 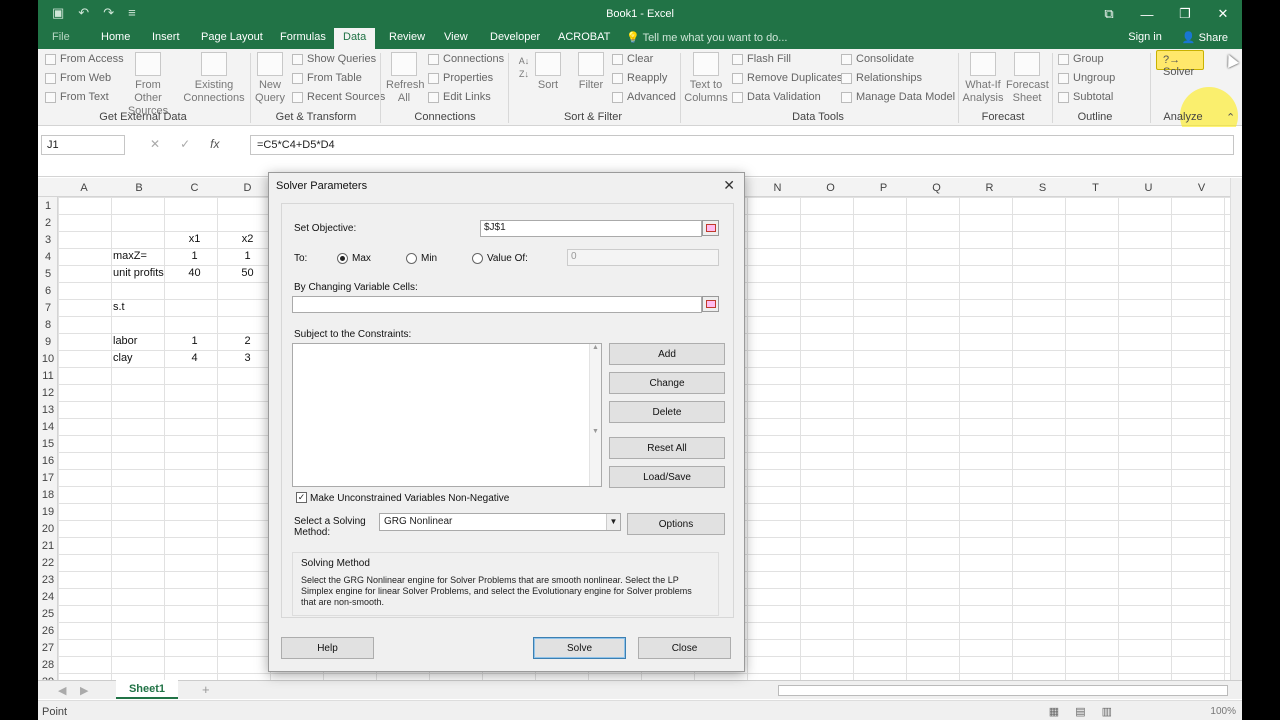 I want to click on vertical-scrollbar, so click(x=1236, y=429).